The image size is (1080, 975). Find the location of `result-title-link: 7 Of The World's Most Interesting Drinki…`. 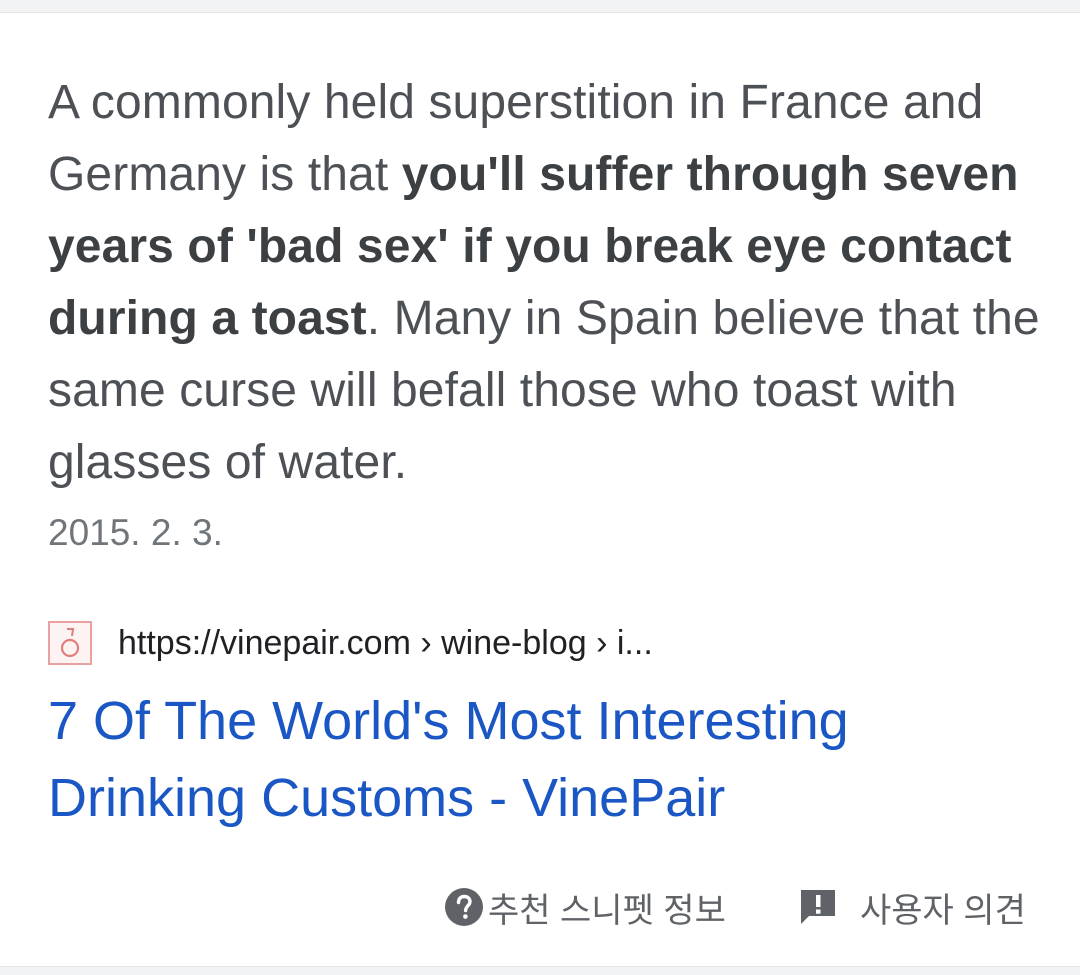

result-title-link: 7 Of The World's Most Interesting Drinki… is located at coordinates (548, 760).